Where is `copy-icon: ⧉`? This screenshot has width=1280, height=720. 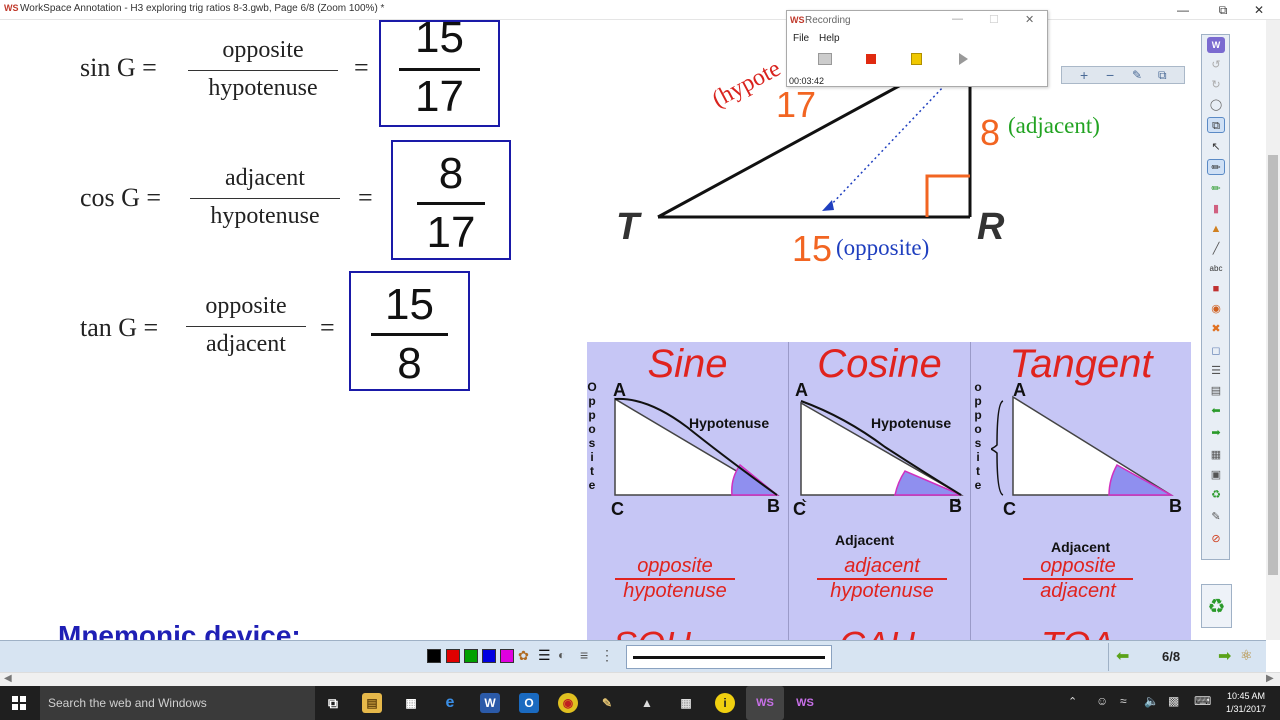 copy-icon: ⧉ is located at coordinates (1162, 75).